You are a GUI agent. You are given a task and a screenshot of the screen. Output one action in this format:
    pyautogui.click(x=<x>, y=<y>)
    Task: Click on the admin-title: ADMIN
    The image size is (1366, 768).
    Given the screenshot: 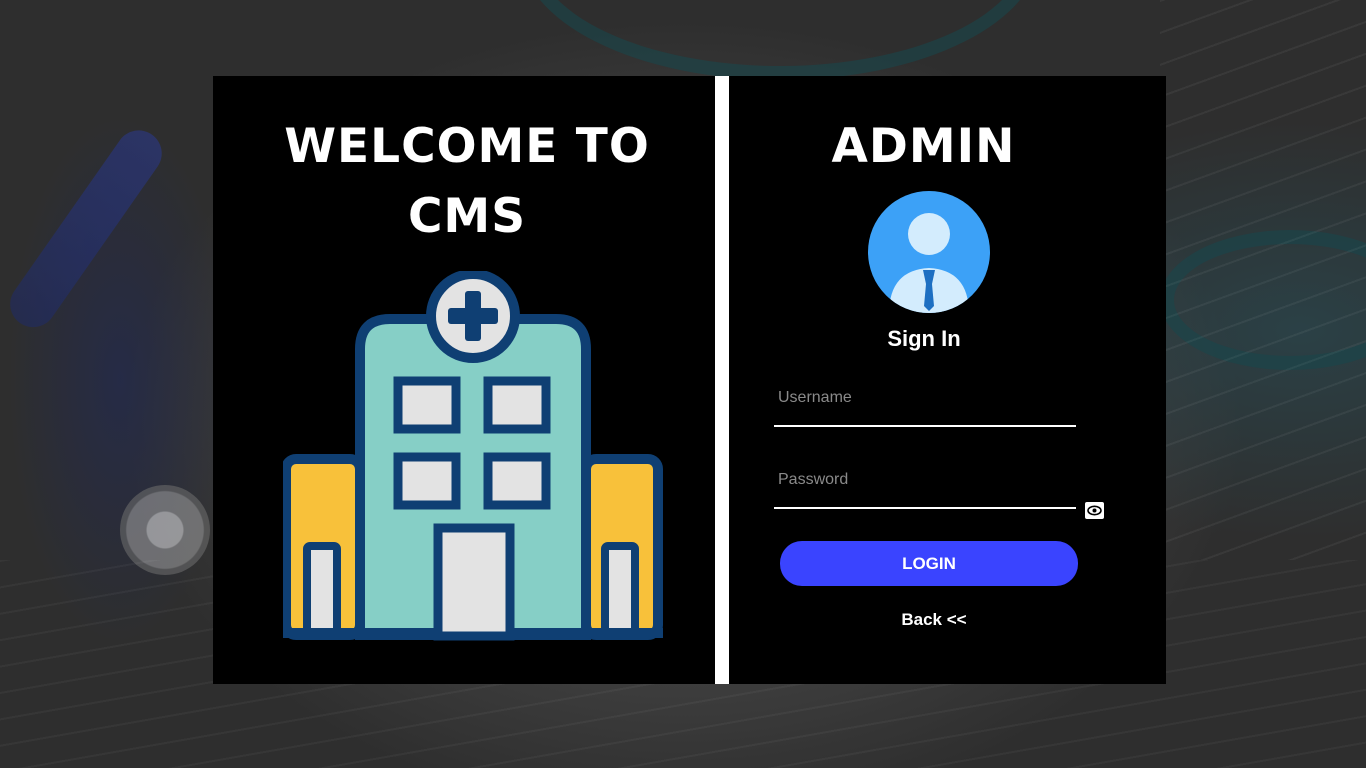 What is the action you would take?
    pyautogui.click(x=923, y=146)
    